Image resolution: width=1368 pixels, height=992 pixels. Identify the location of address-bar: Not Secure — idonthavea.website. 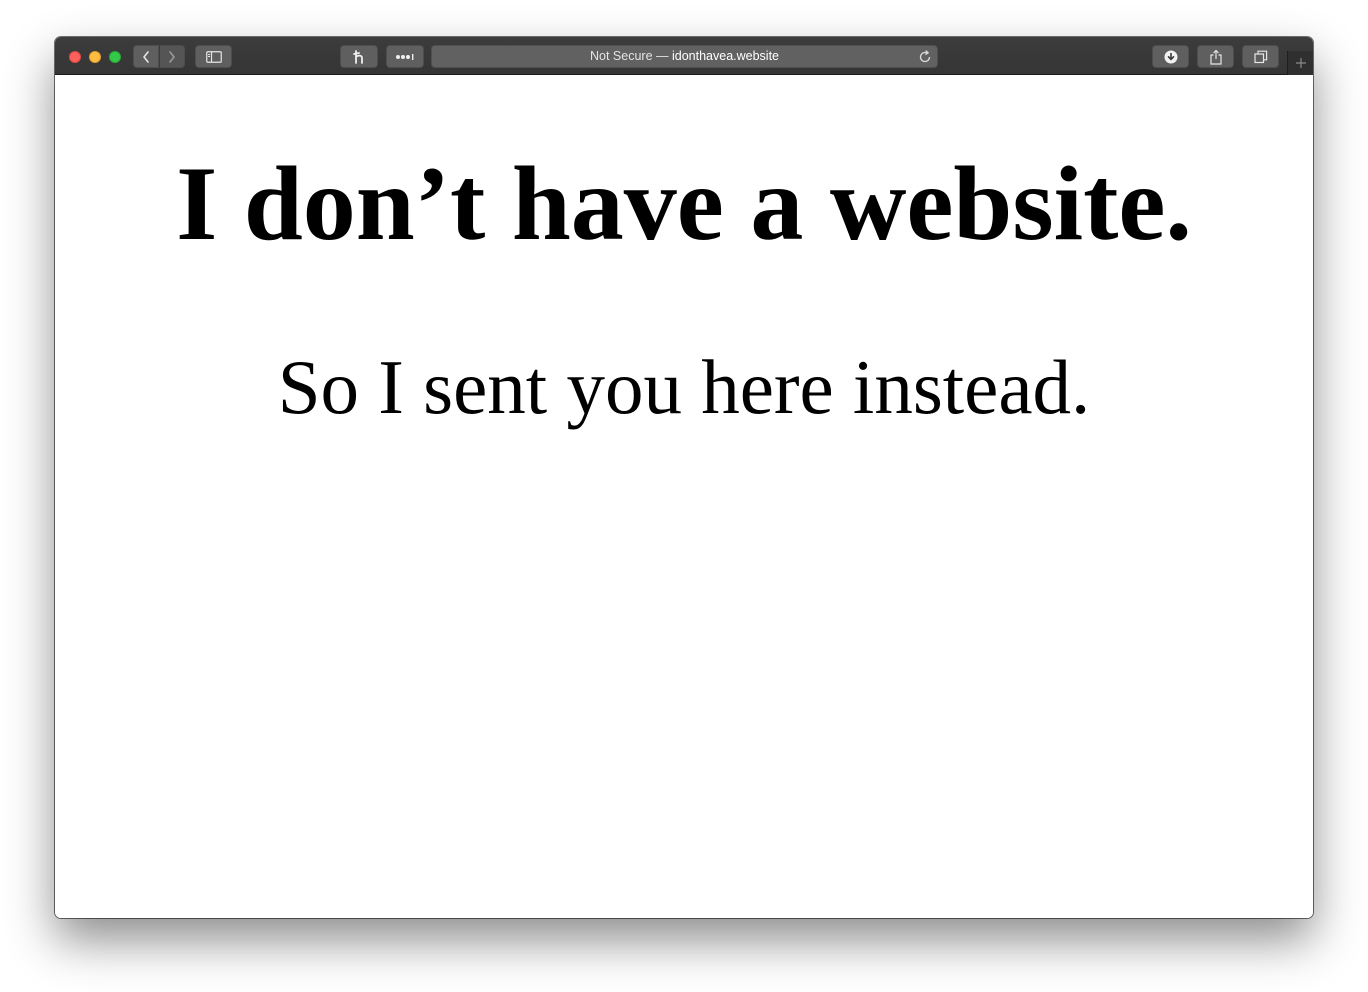
(684, 56).